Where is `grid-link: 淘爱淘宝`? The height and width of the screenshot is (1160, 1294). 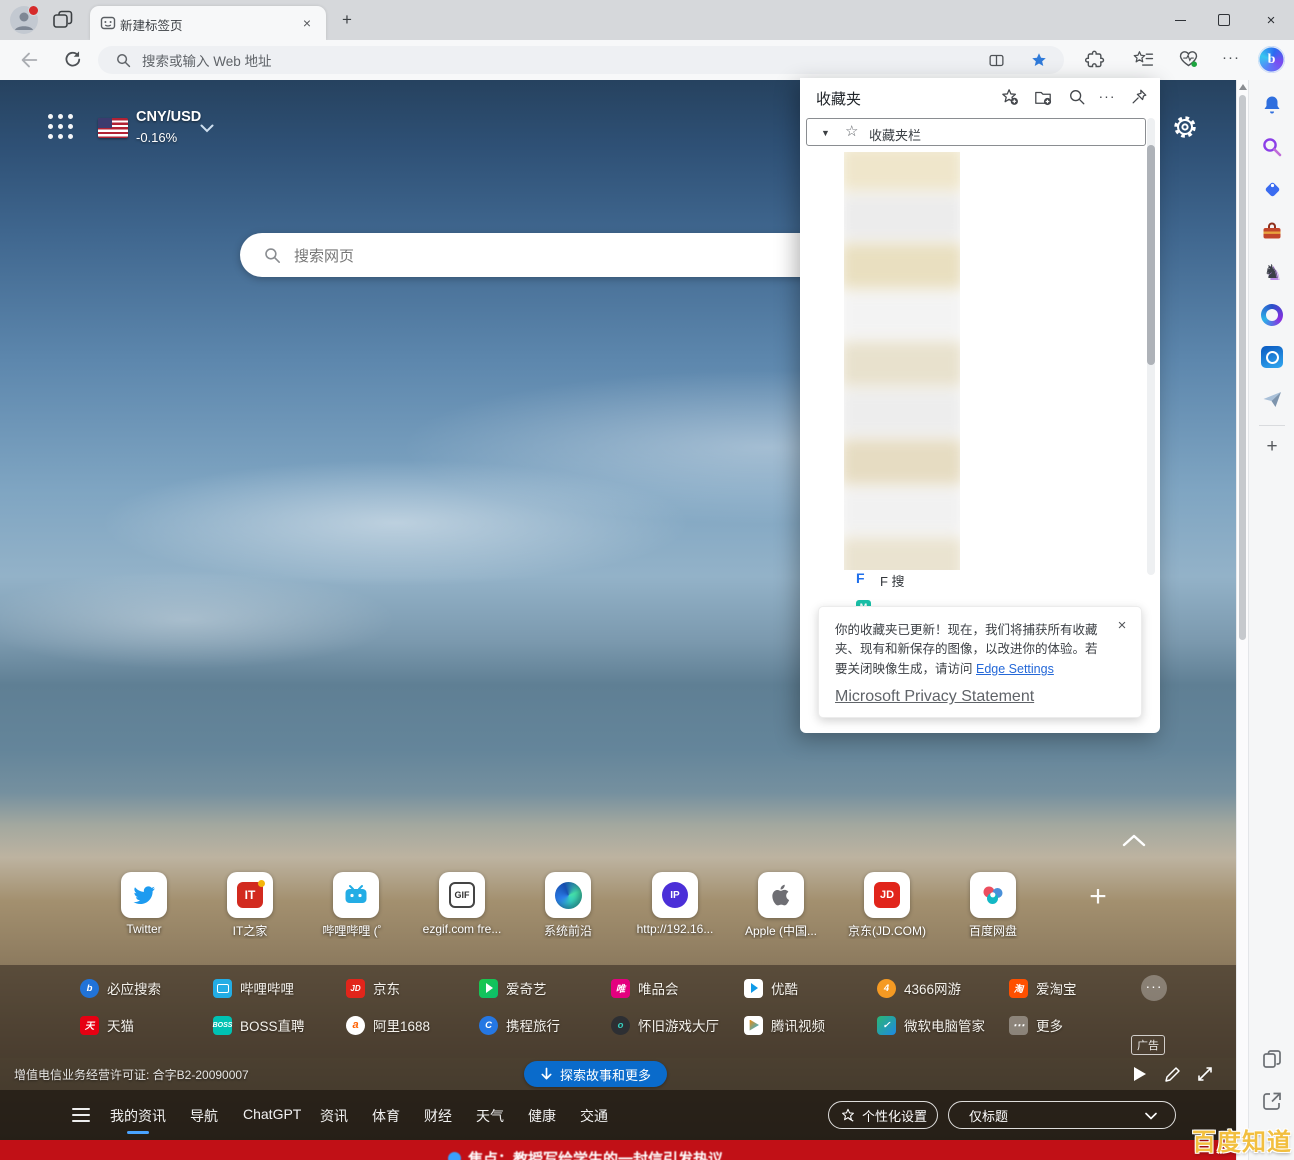
grid-link: 淘爱淘宝 is located at coordinates (1043, 988).